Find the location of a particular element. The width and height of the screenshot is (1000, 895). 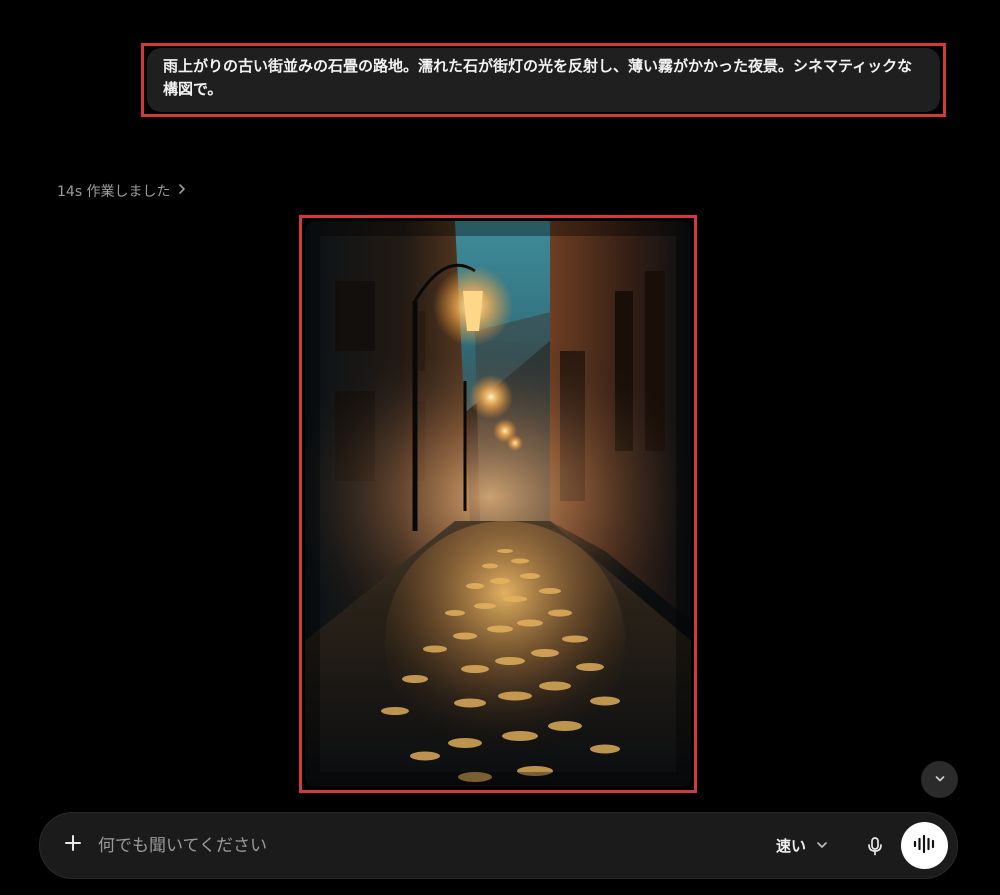

thinking-summary-toggle: 14s 作業しました is located at coordinates (122, 191).